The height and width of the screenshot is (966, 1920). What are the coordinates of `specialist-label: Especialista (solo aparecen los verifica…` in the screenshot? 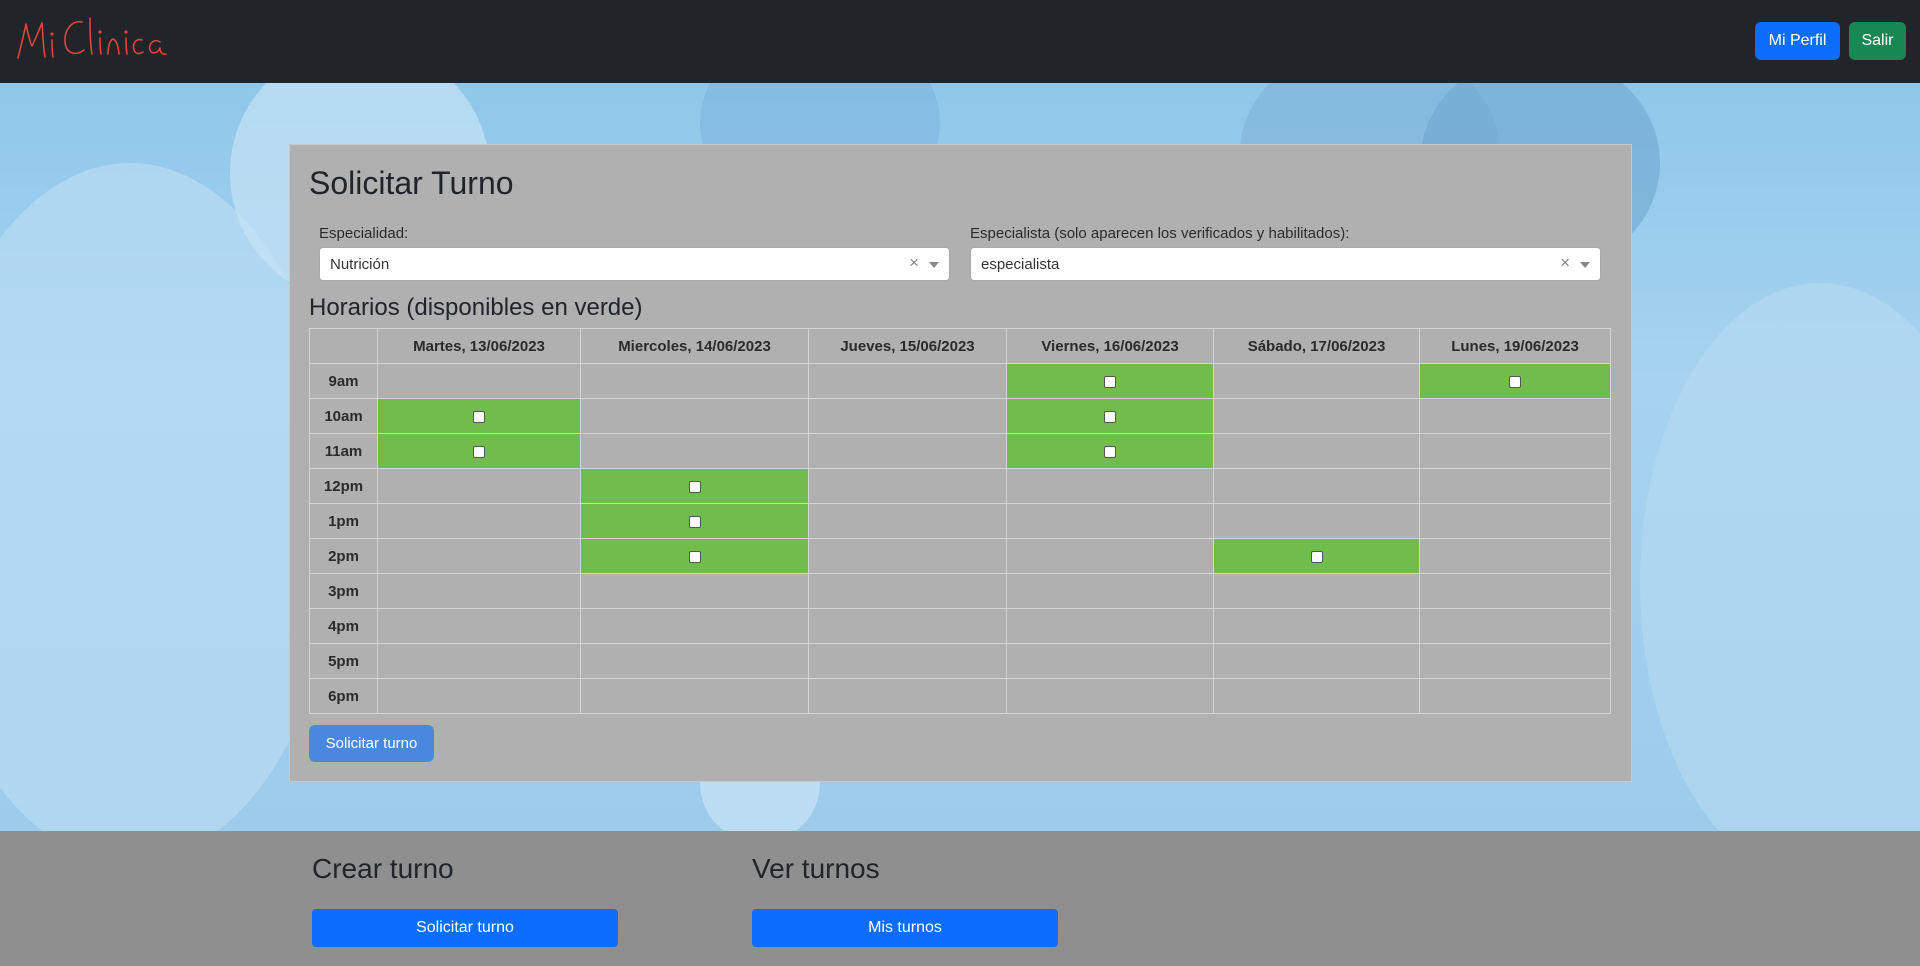 It's located at (1160, 233).